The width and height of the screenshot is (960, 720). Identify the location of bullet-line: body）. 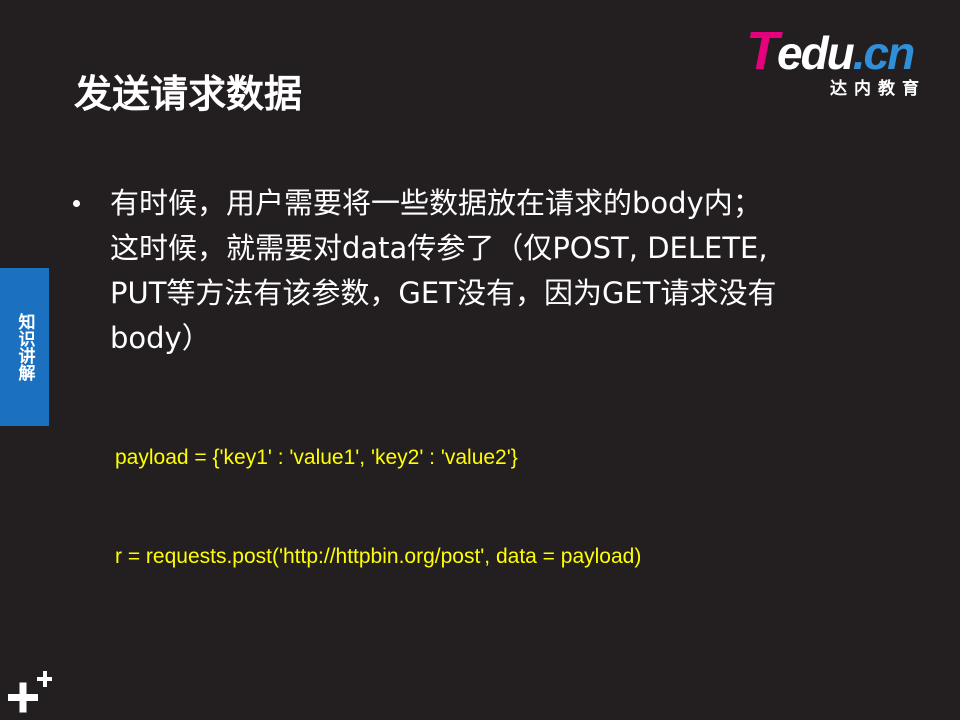
(160, 338).